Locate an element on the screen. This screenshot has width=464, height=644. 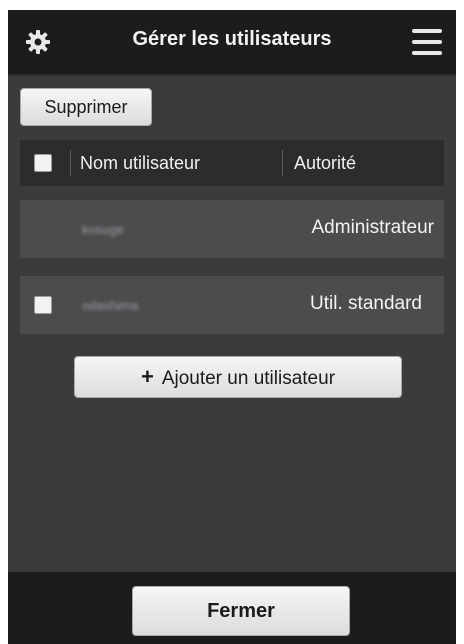
header-bar: Gérer les utilisateurs is located at coordinates (232, 43).